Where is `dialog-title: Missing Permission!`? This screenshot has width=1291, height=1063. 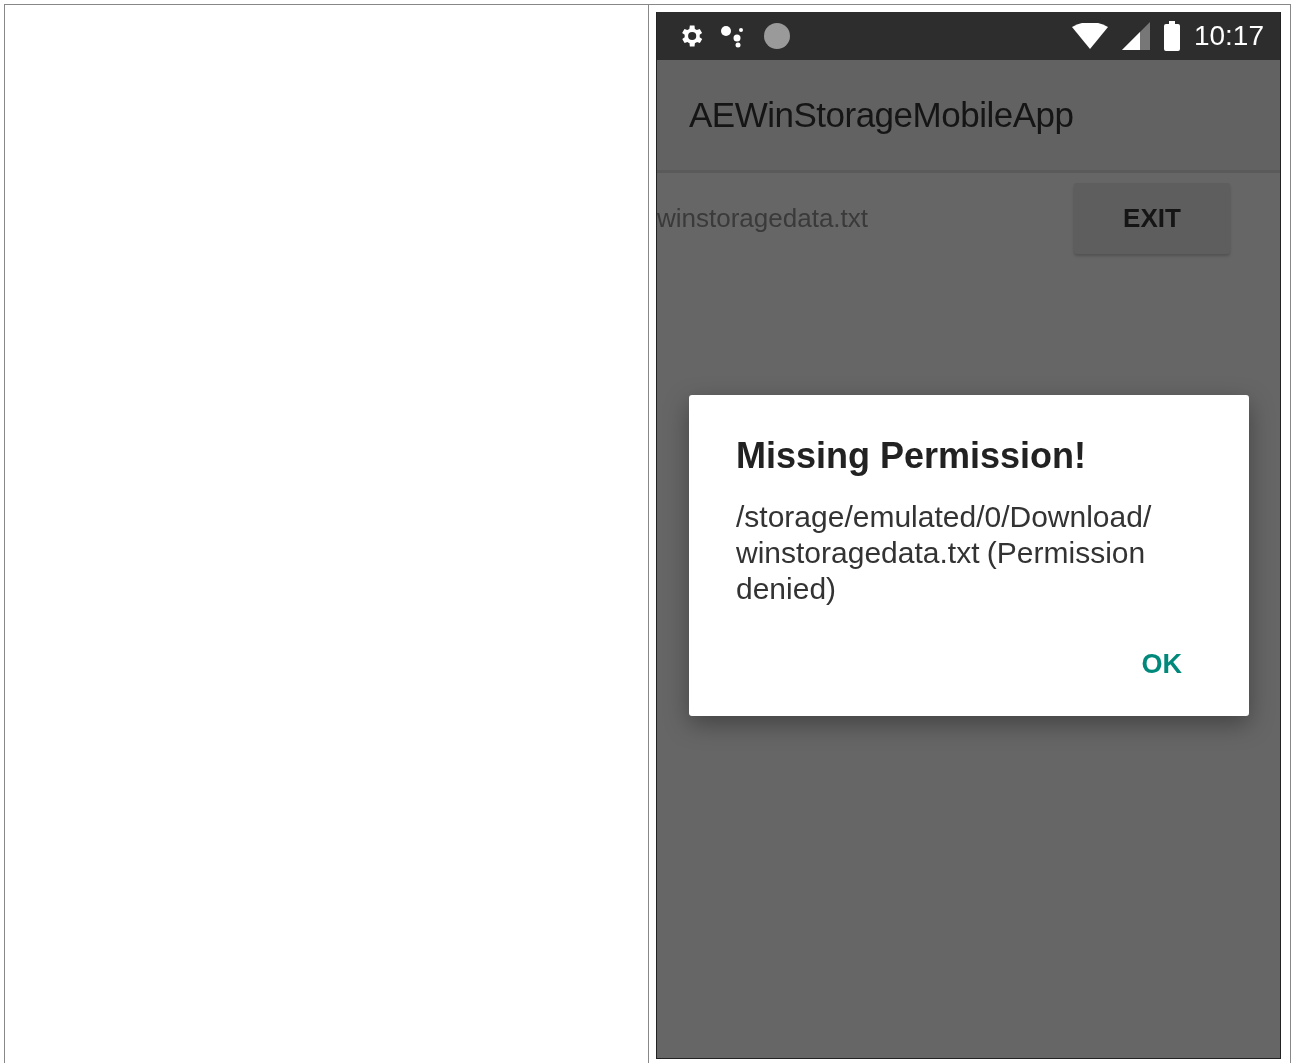
dialog-title: Missing Permission! is located at coordinates (912, 456).